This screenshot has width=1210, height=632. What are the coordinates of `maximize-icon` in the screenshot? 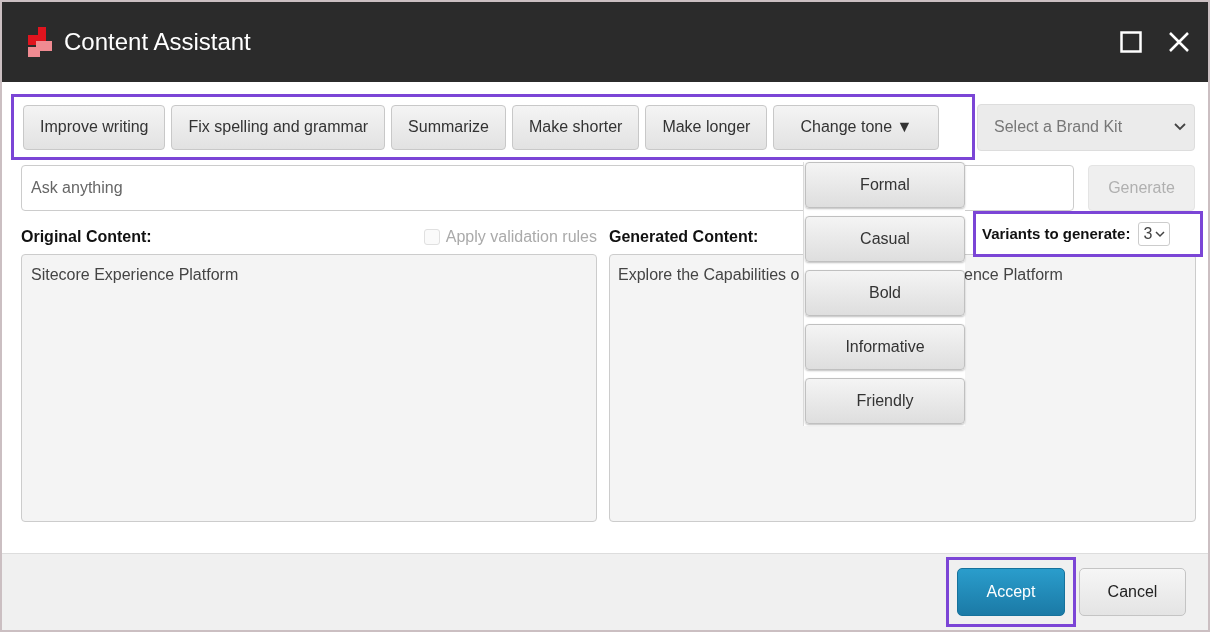 It's located at (1131, 42).